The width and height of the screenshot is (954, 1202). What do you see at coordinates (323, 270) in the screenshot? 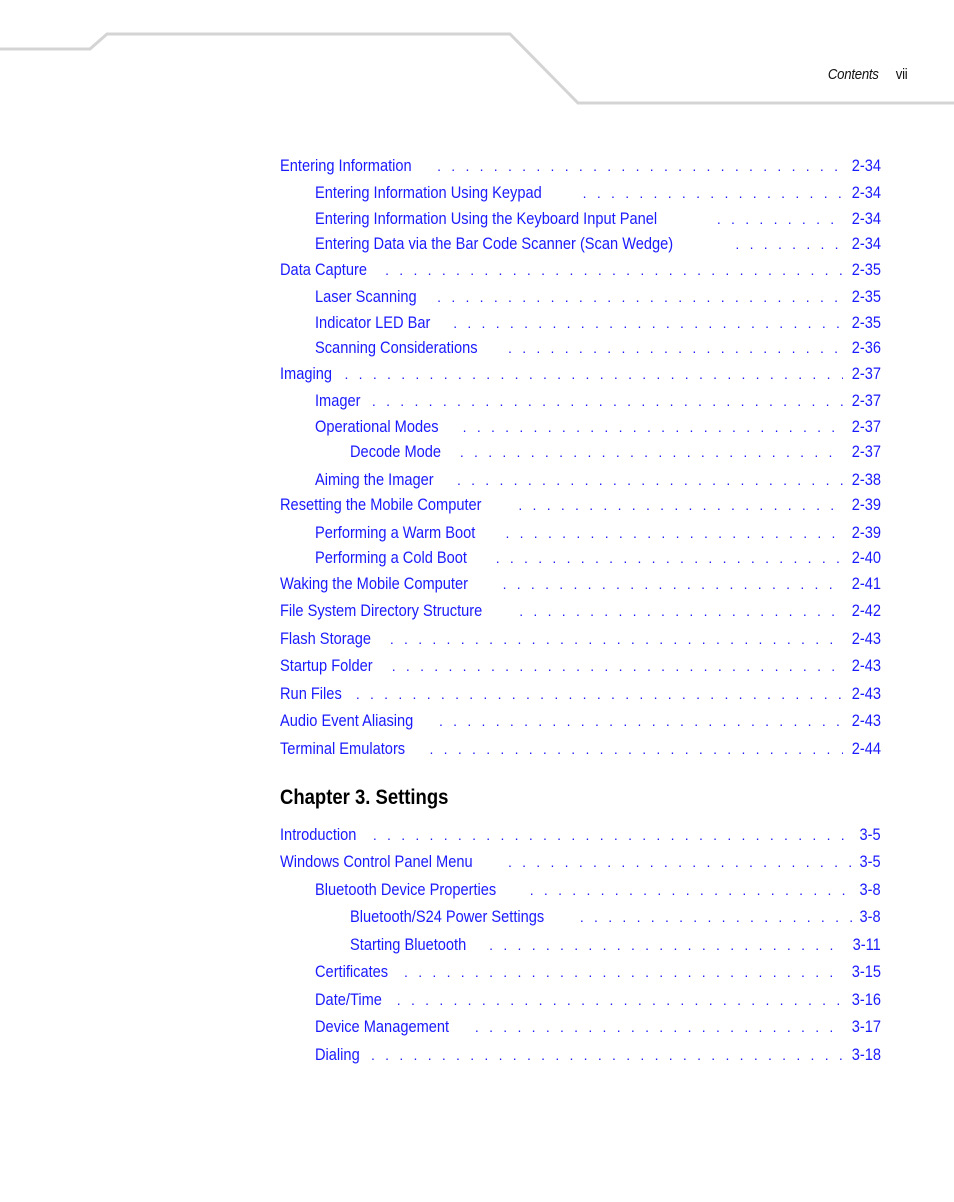
I see `toc-entry-title: Data Capture` at bounding box center [323, 270].